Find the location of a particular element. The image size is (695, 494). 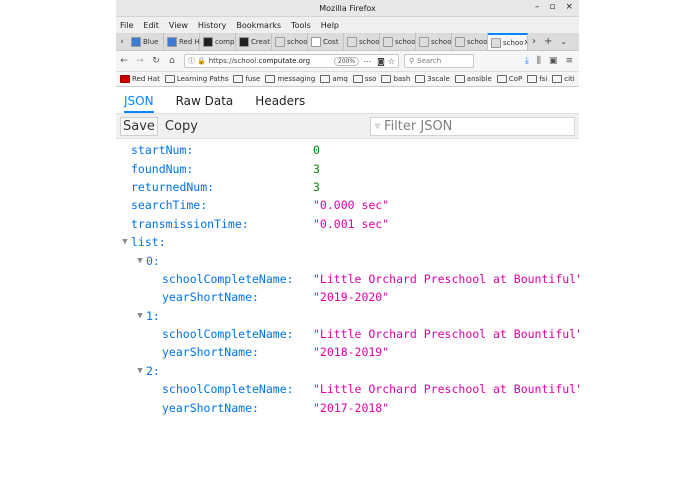

menu-bookmarks: Bookmarks is located at coordinates (258, 25).